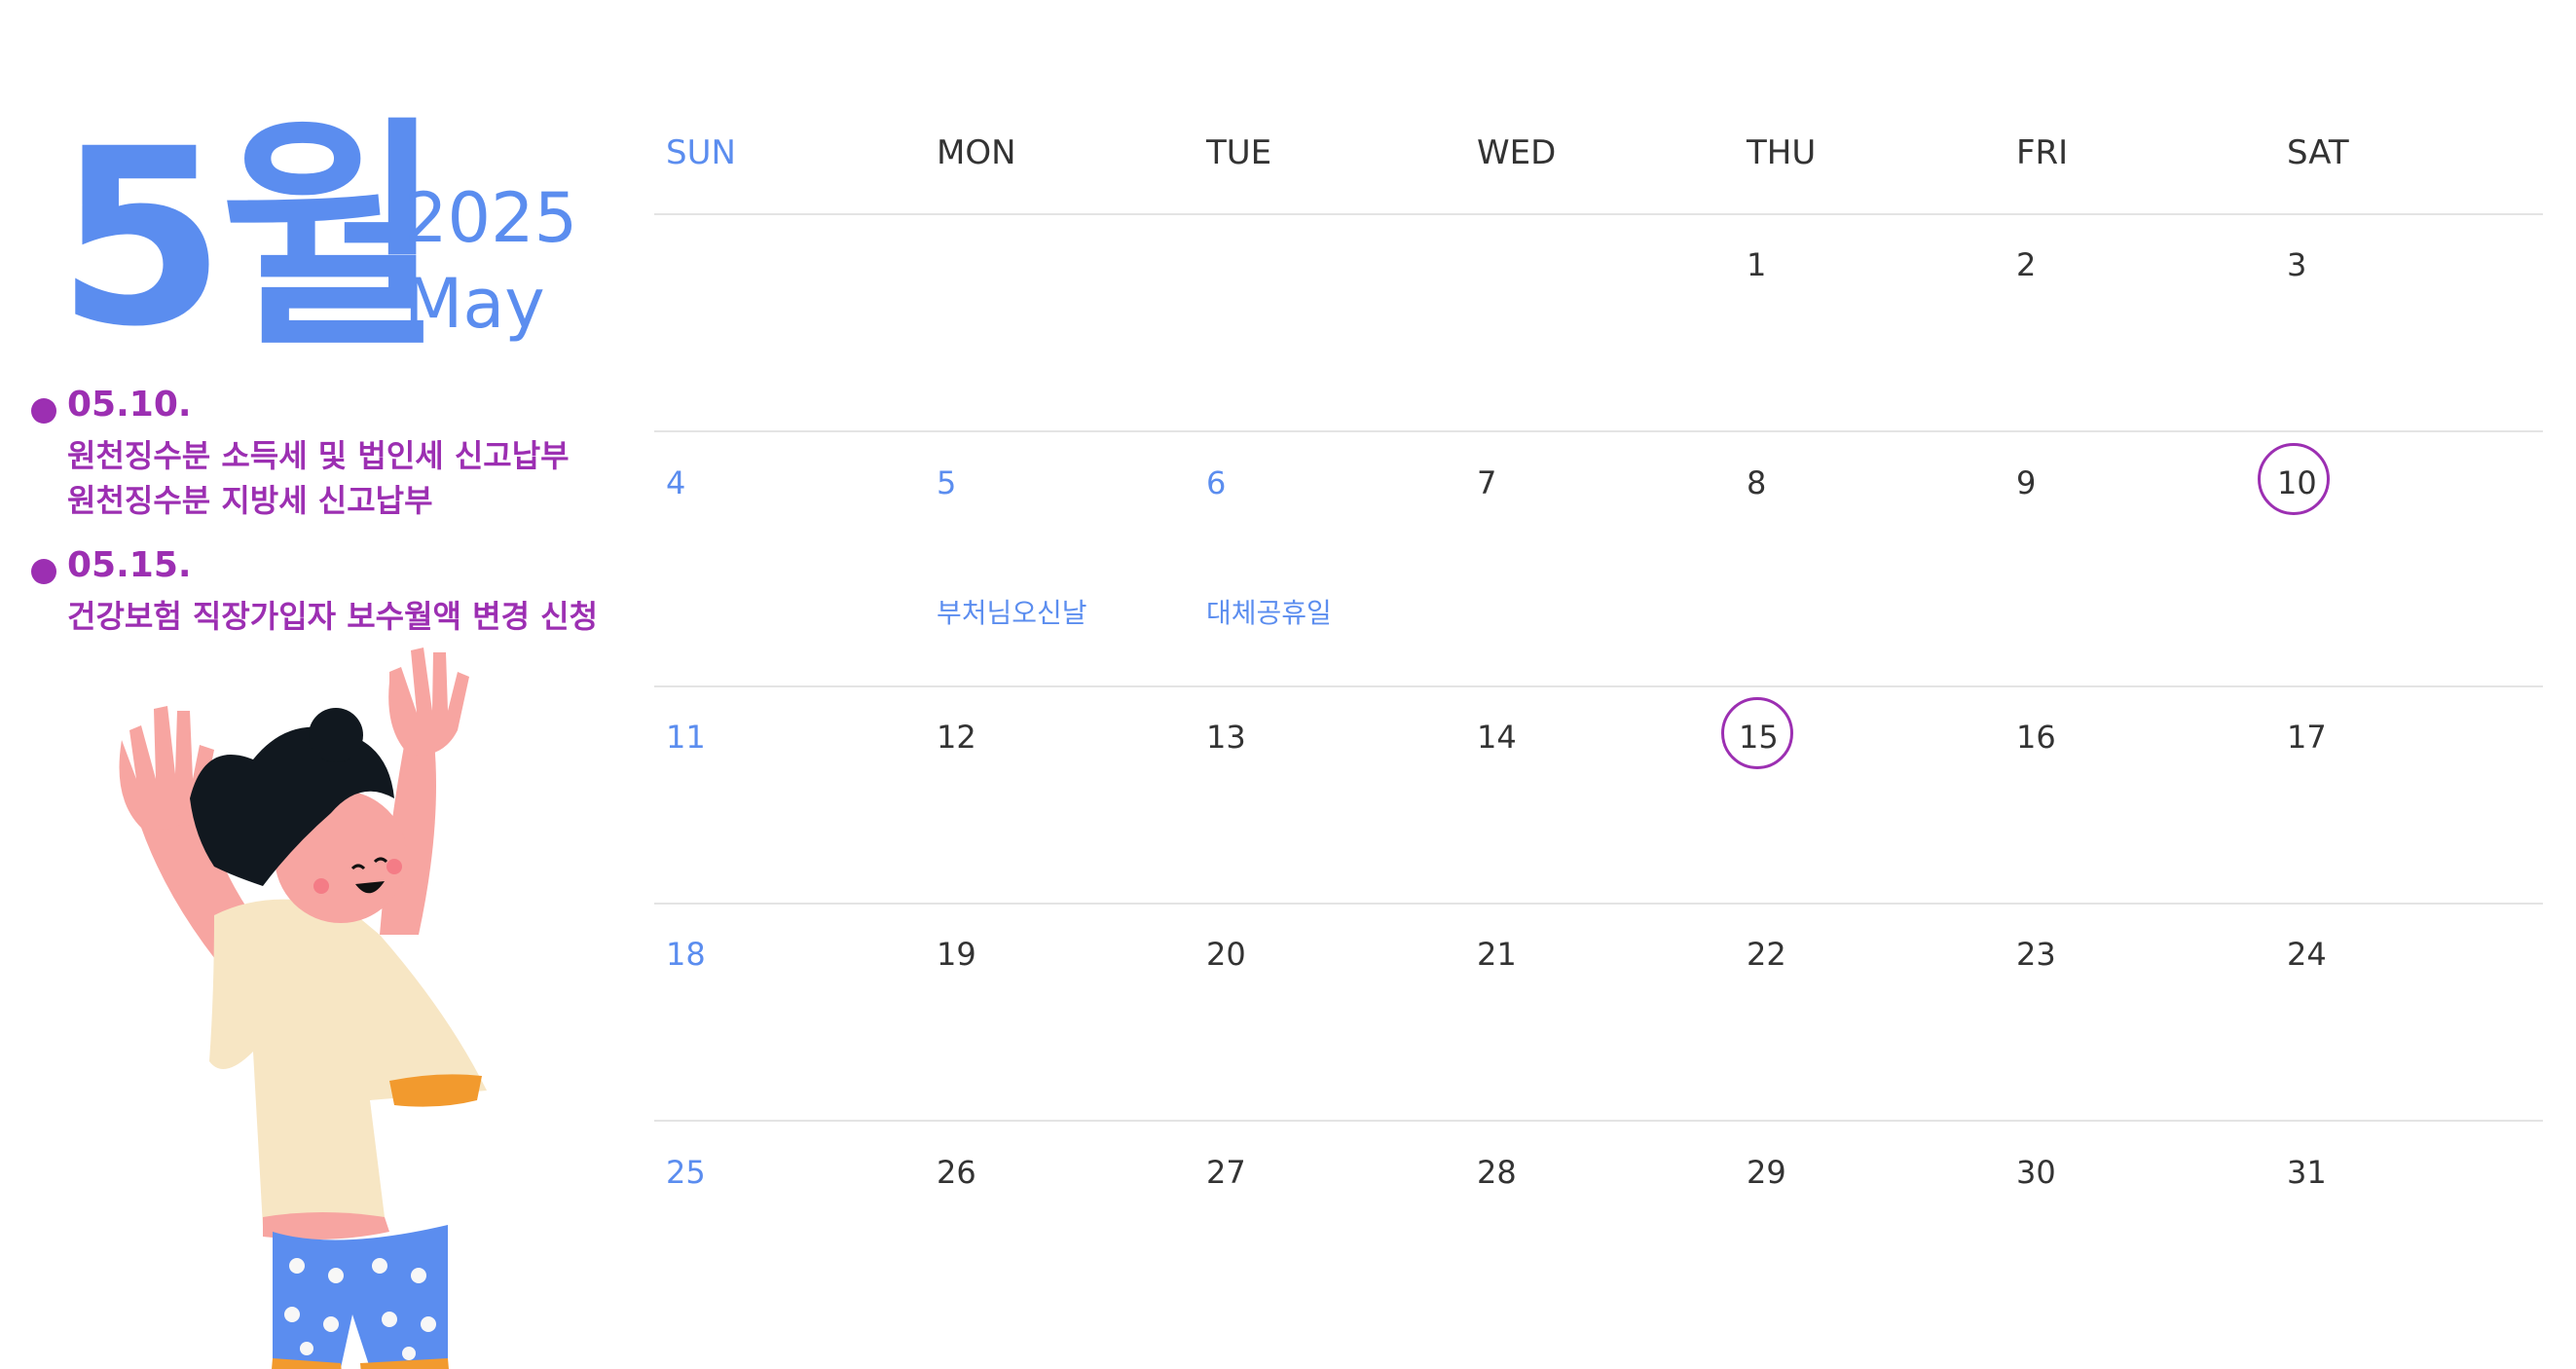  Describe the element at coordinates (2036, 737) in the screenshot. I see `day-cell: 16` at that location.